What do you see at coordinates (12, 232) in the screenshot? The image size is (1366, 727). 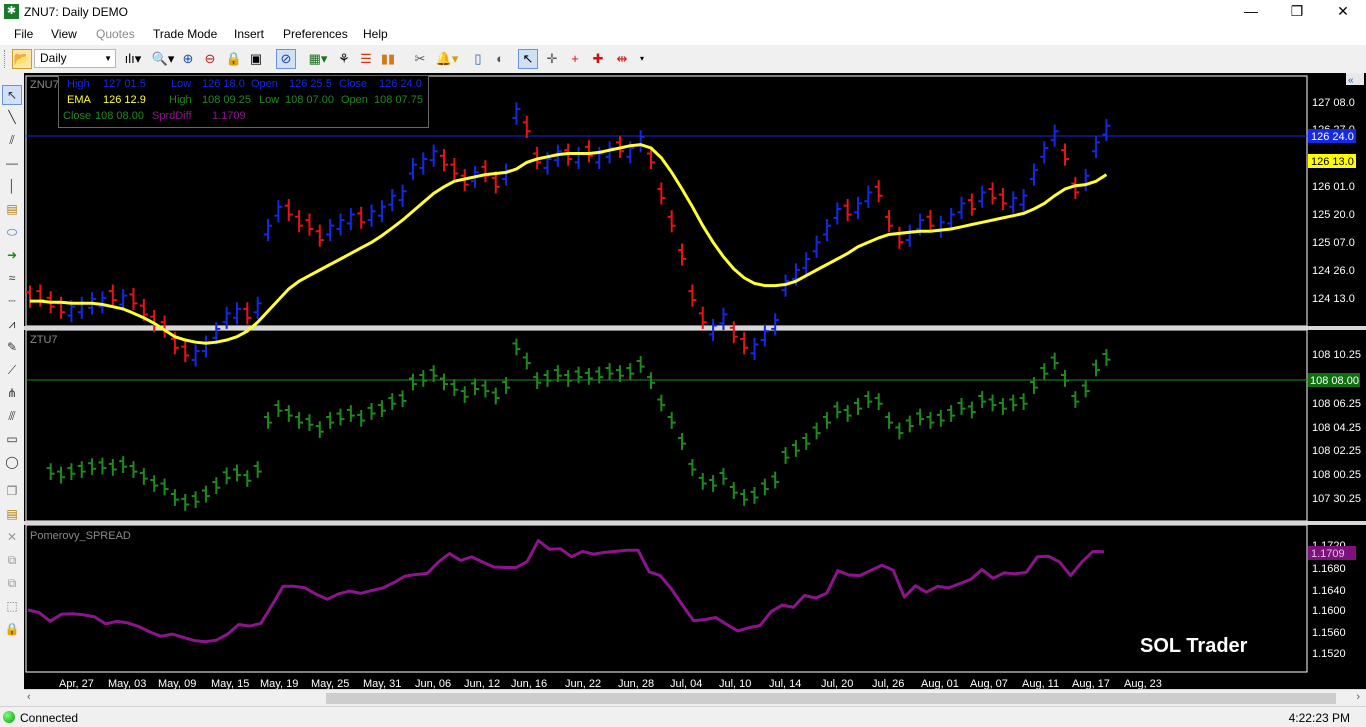 I see `ellipse-tool-icon: ⬭` at bounding box center [12, 232].